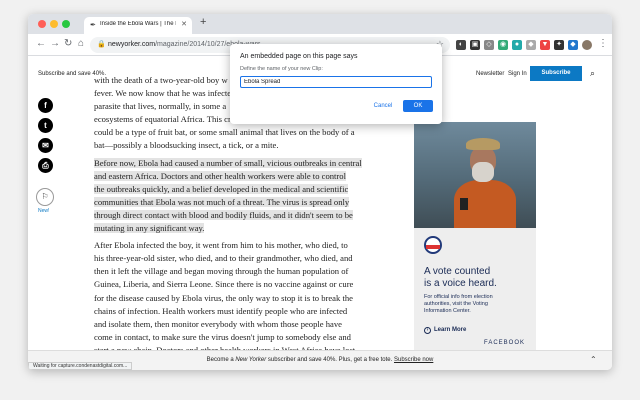  I want to click on ad-headline: A vote counted is a voice heard., so click(460, 277).